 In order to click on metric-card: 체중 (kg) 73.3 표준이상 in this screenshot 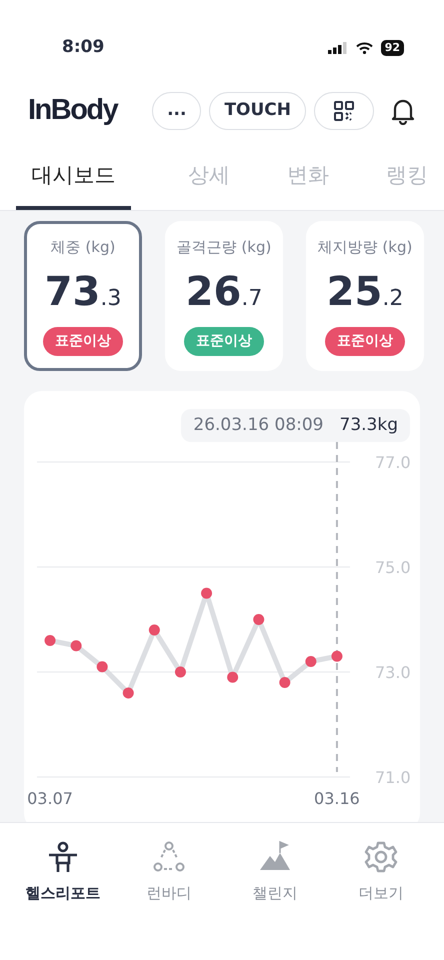, I will do `click(83, 295)`.